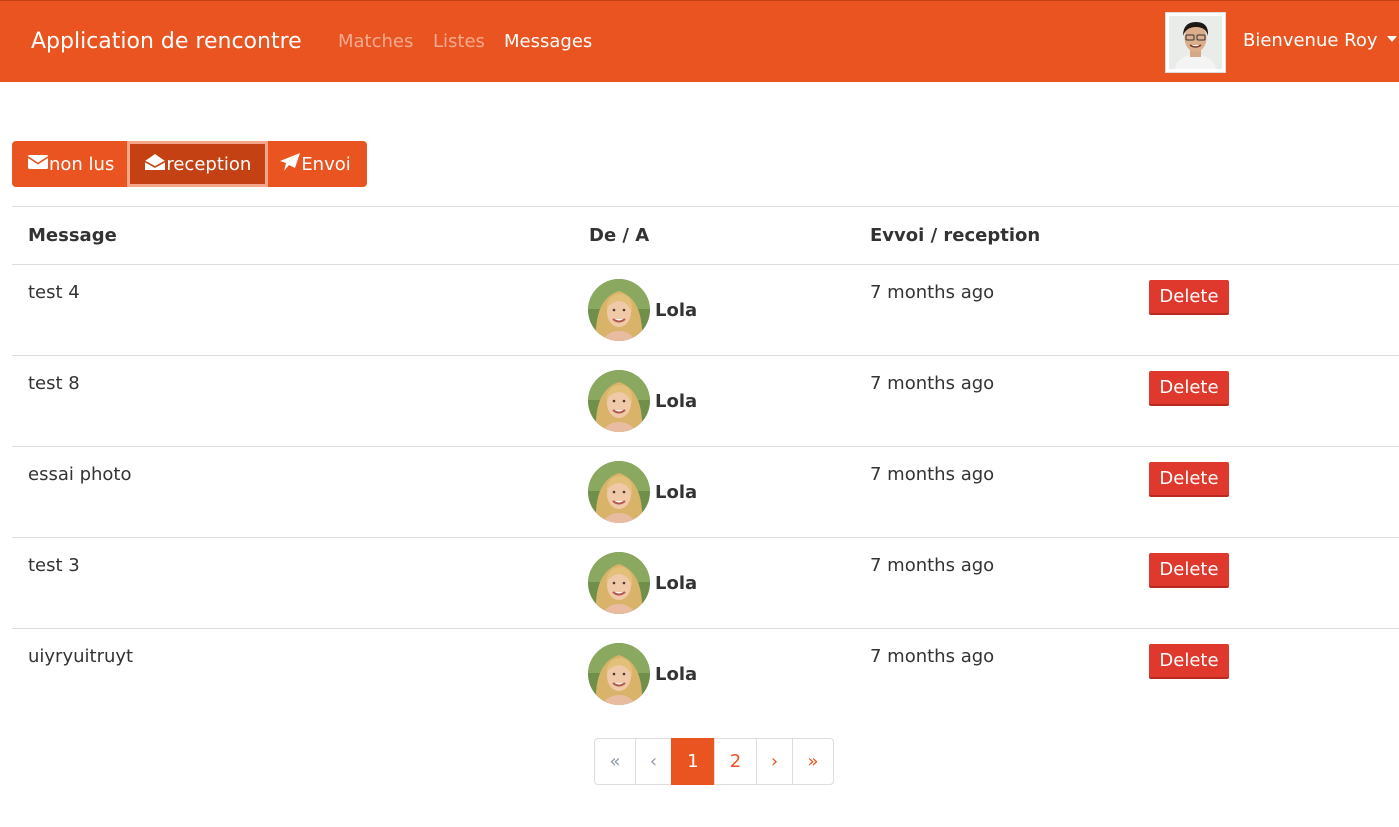 Image resolution: width=1399 pixels, height=827 pixels. I want to click on message-filter-group: non lus reception Envoi, so click(189, 164).